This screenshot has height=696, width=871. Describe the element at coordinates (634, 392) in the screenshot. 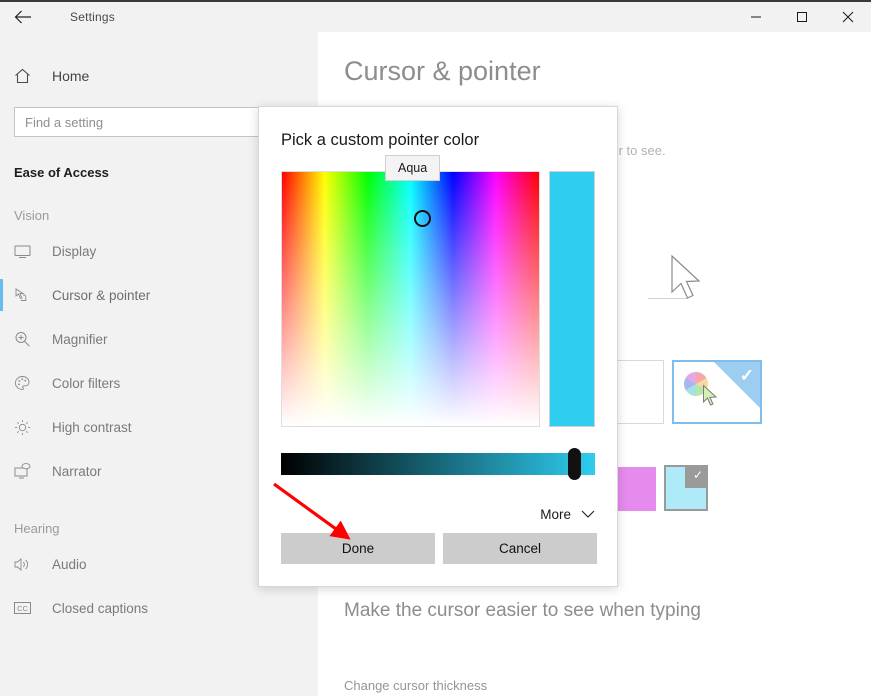

I see `pointer-style-option` at that location.